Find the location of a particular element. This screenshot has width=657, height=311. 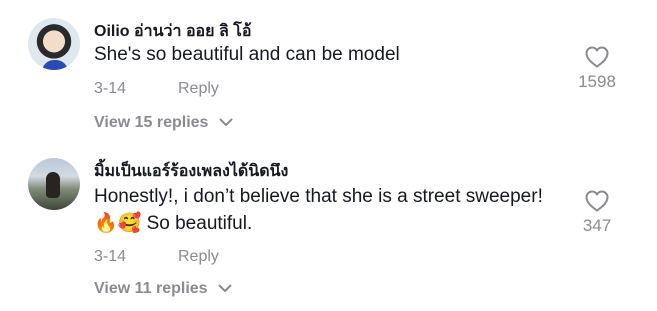

view-replies-label: View 11 replies is located at coordinates (151, 289).